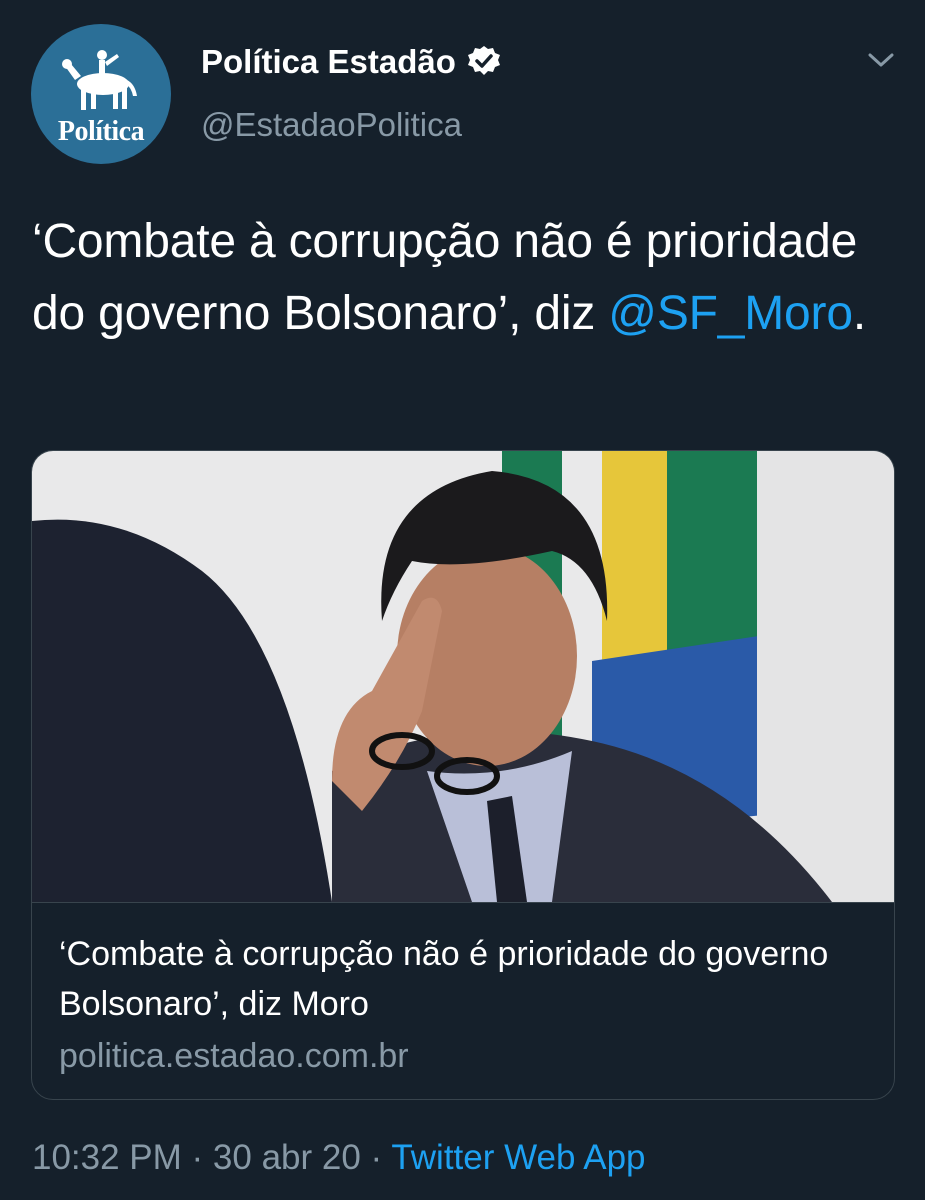  What do you see at coordinates (107, 1157) in the screenshot?
I see `tweet-time: 10:32 PM` at bounding box center [107, 1157].